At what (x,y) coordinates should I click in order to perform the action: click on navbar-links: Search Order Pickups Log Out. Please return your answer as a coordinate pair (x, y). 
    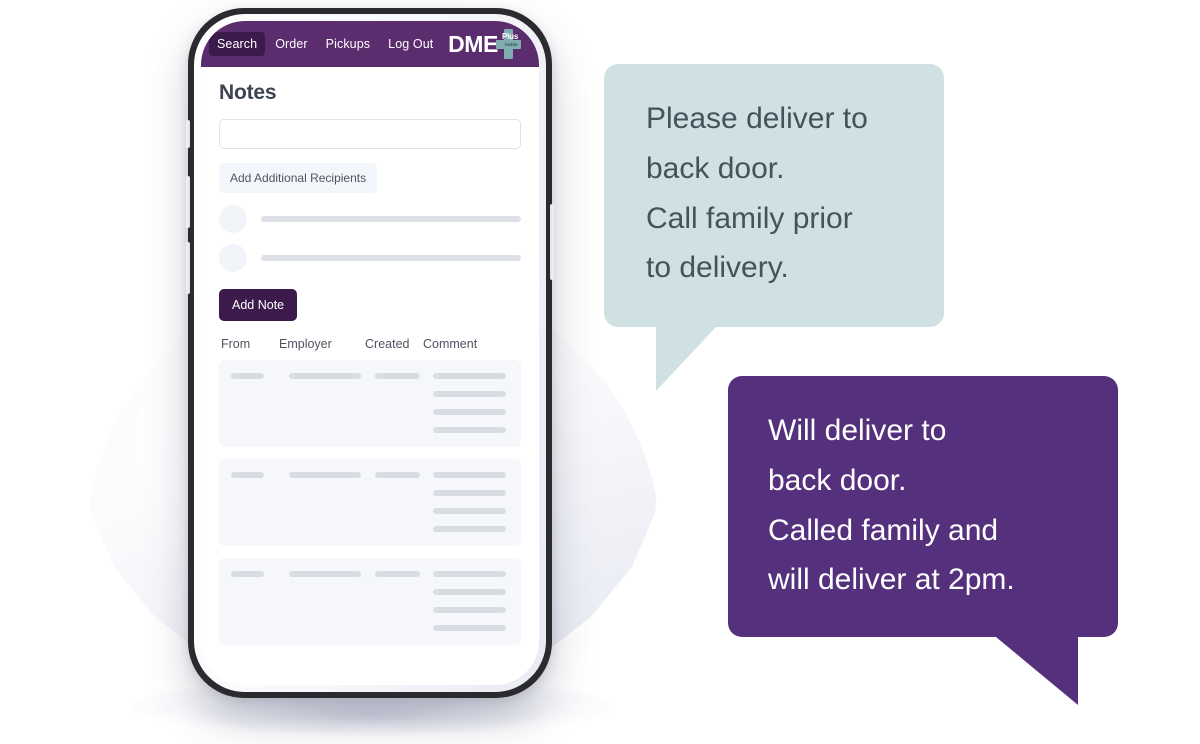
    Looking at the image, I should click on (325, 44).